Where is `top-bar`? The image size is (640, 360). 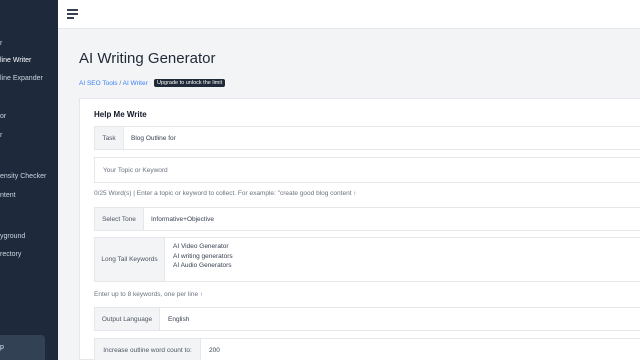
top-bar is located at coordinates (349, 14).